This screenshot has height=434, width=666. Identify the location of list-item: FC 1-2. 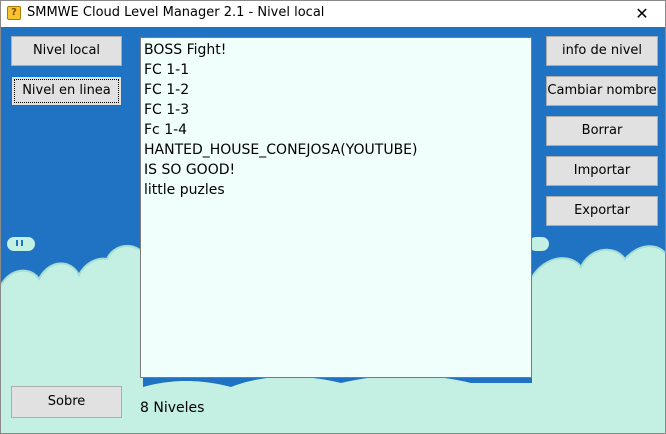
(336, 90).